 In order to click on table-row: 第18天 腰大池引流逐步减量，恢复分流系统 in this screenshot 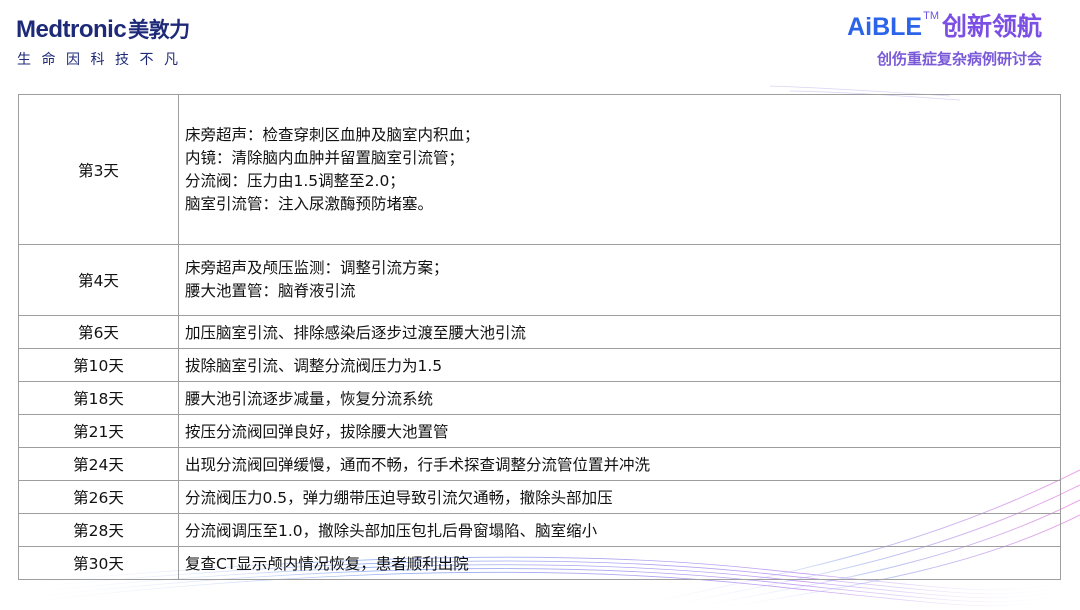, I will do `click(539, 398)`.